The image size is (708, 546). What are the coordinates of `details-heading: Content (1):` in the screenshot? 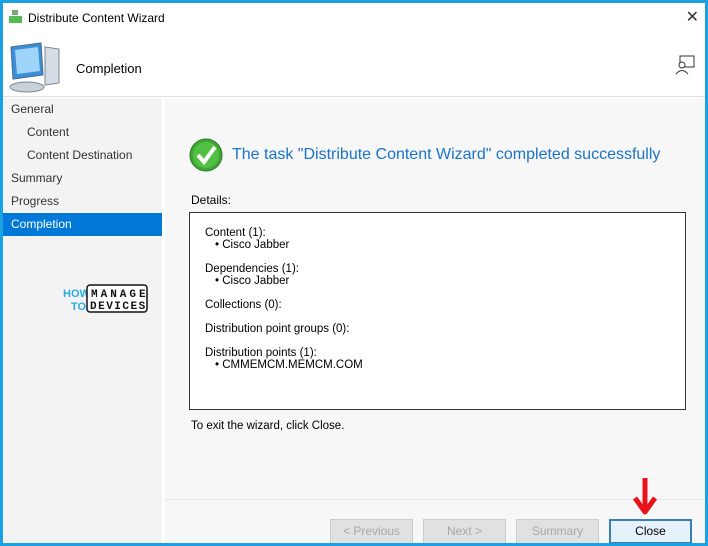 It's located at (235, 233).